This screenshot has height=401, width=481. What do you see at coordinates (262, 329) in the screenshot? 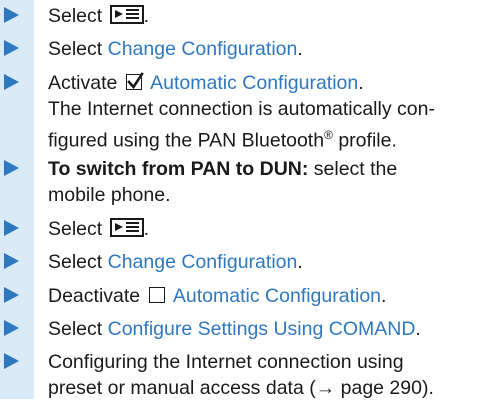
I see `configure-settings-link: Configure Settings Using COMAND` at bounding box center [262, 329].